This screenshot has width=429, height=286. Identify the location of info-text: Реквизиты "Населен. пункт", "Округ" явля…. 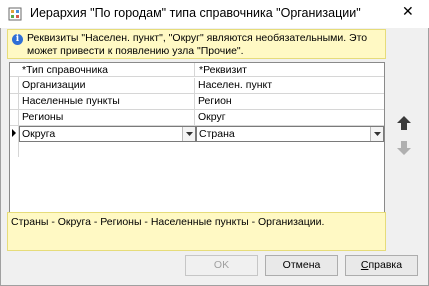
(197, 44).